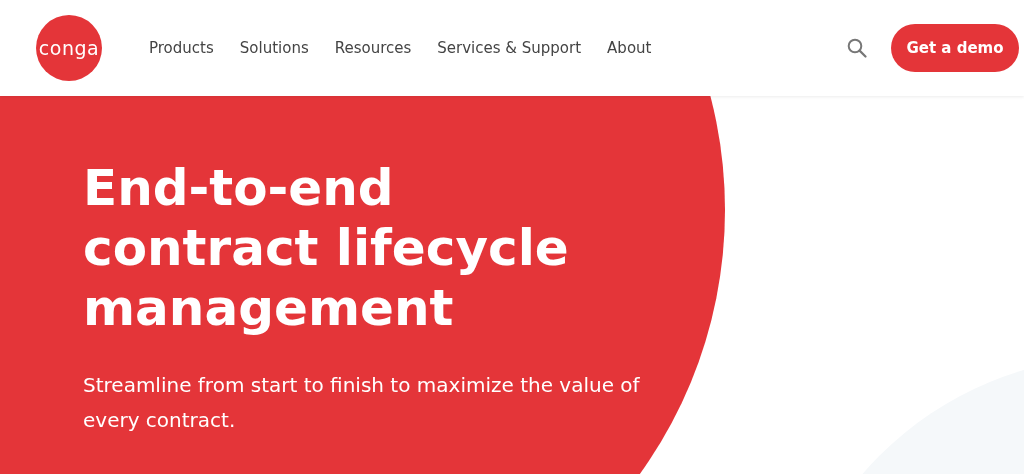 This screenshot has height=474, width=1024. What do you see at coordinates (509, 48) in the screenshot?
I see `nav-link: Services & Support` at bounding box center [509, 48].